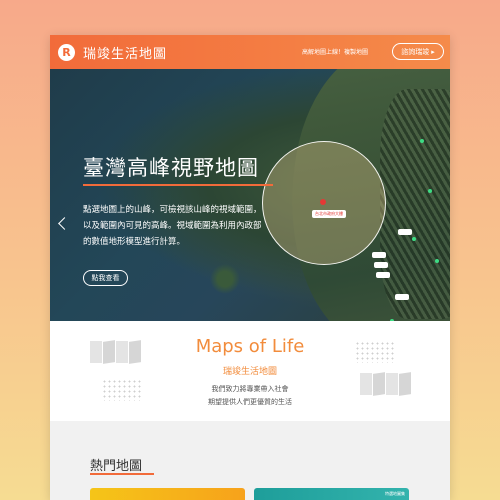 This screenshot has height=500, width=500. Describe the element at coordinates (335, 51) in the screenshot. I see `header-tagline: 高解地圖上線！複製地圖` at that location.